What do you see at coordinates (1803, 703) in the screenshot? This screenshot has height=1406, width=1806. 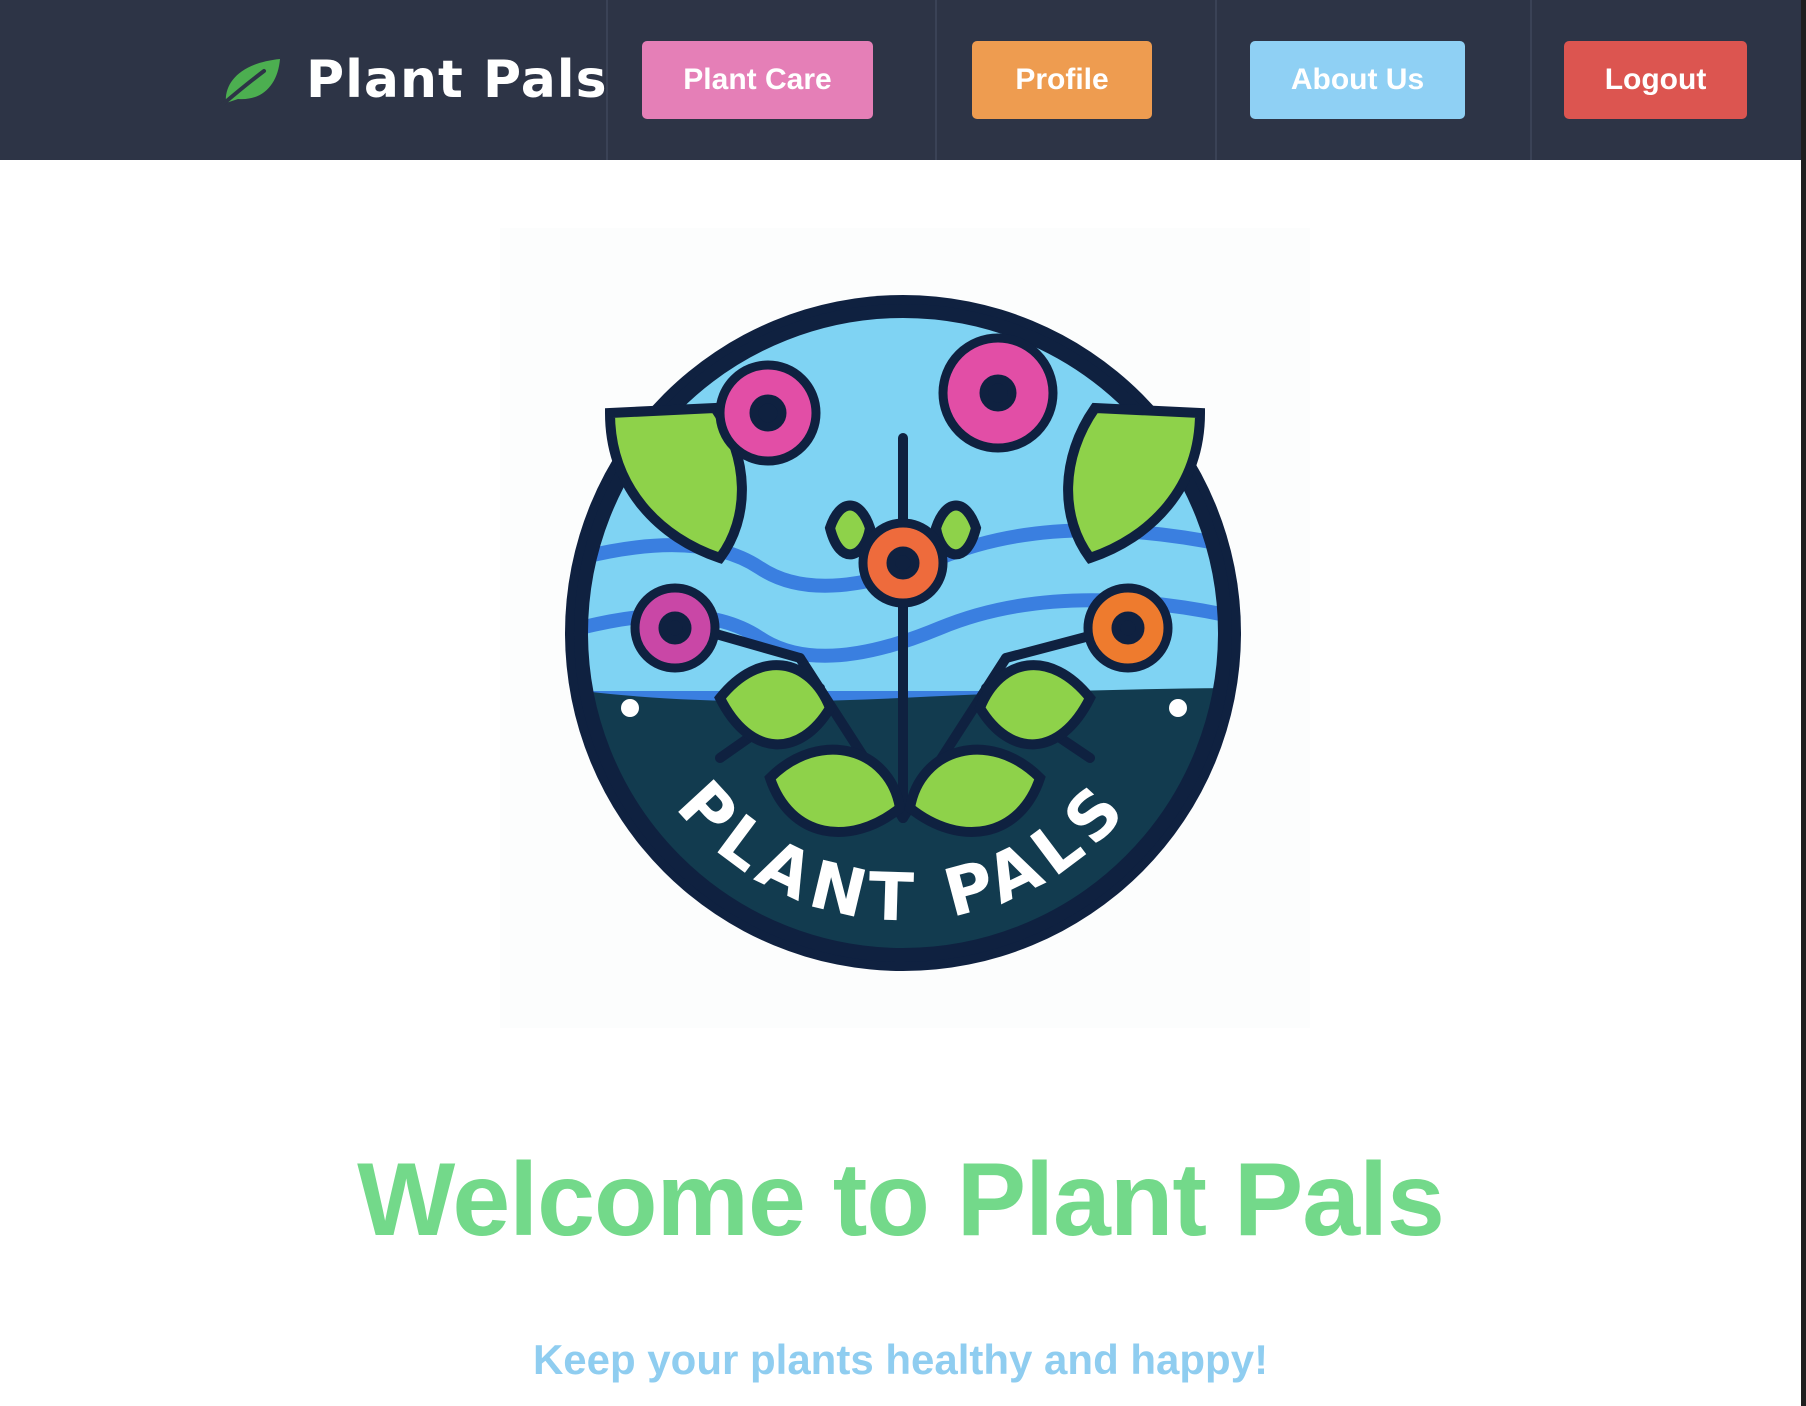 I see `window-edge` at bounding box center [1803, 703].